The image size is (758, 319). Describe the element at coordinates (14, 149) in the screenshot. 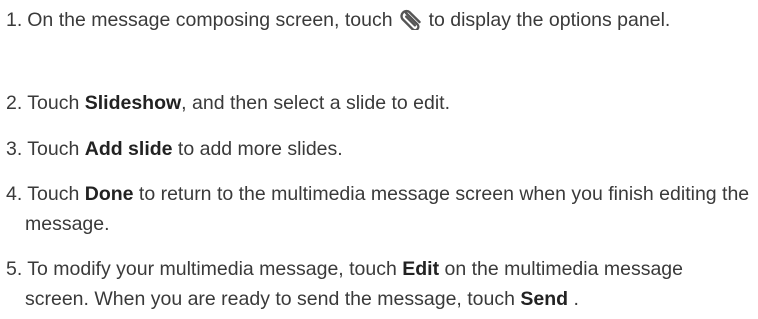

I see `step-number: 3.` at that location.